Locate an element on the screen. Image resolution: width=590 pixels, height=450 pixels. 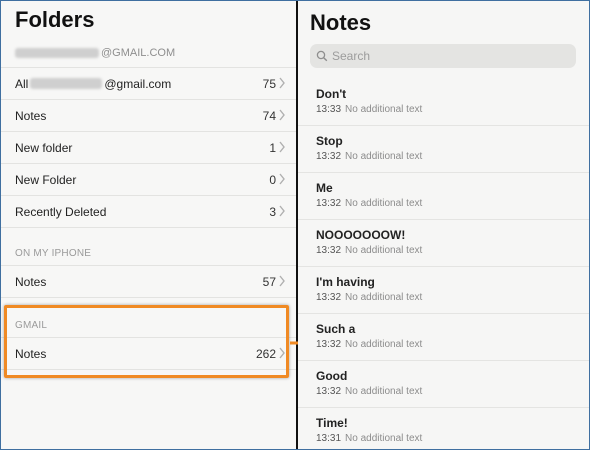
folder-row-new-folder: New folder 1 is located at coordinates (148, 148).